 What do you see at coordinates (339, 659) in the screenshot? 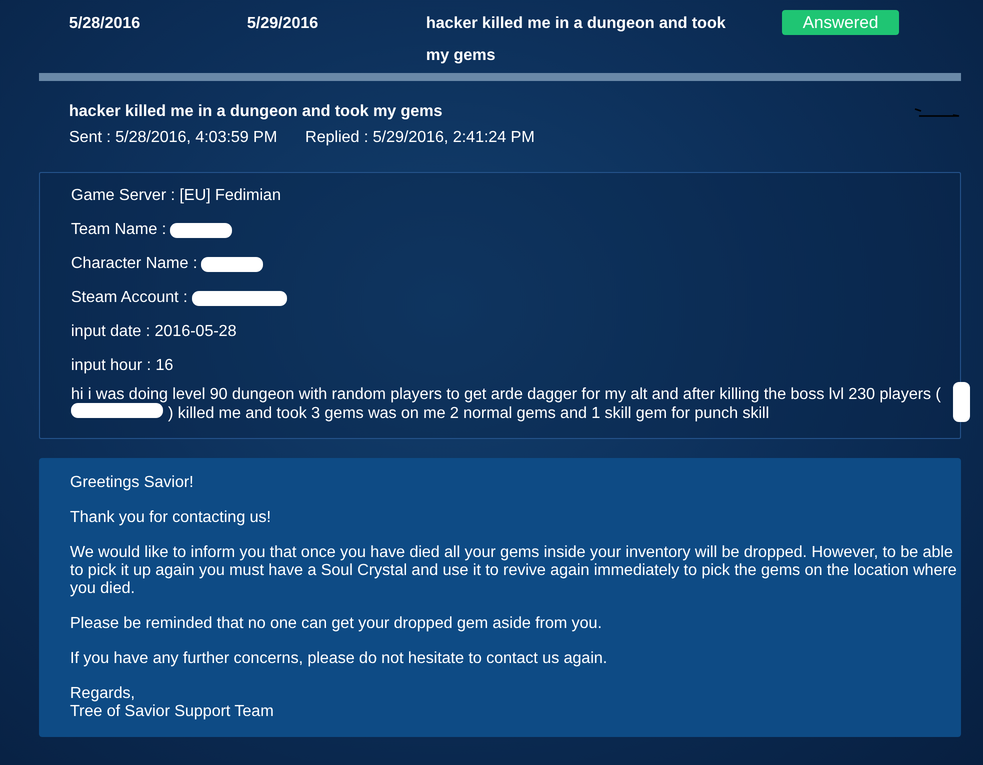
I see `reply-paragraph: If you have any further concerns, please do not hesitate to contact us again.` at bounding box center [339, 659].